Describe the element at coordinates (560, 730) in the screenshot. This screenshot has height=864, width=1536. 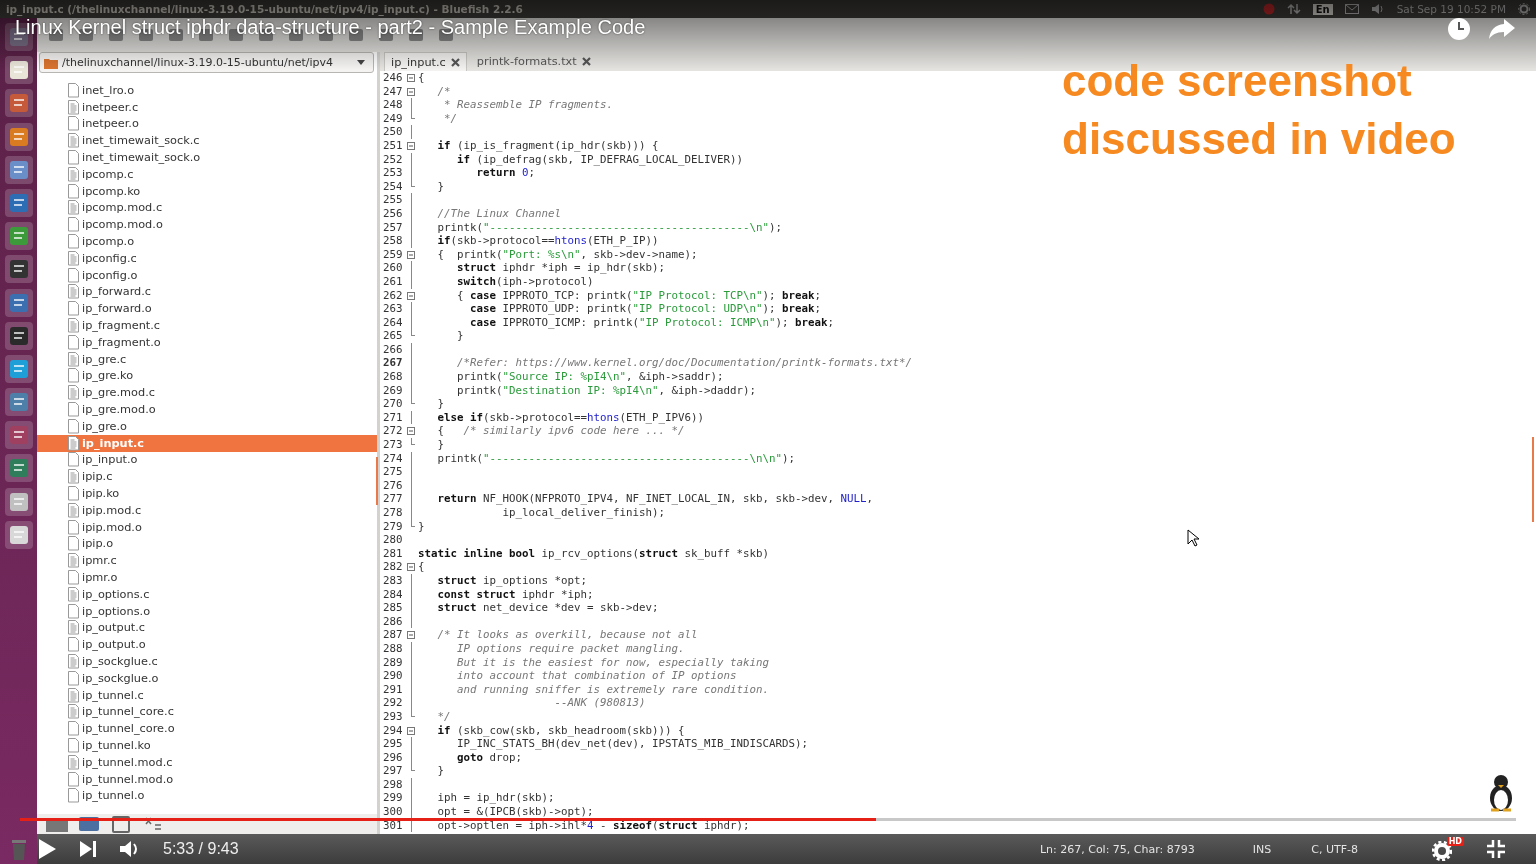
I see `code-line: if (skb_cow(skb, skb_headroom(skb))) {` at that location.